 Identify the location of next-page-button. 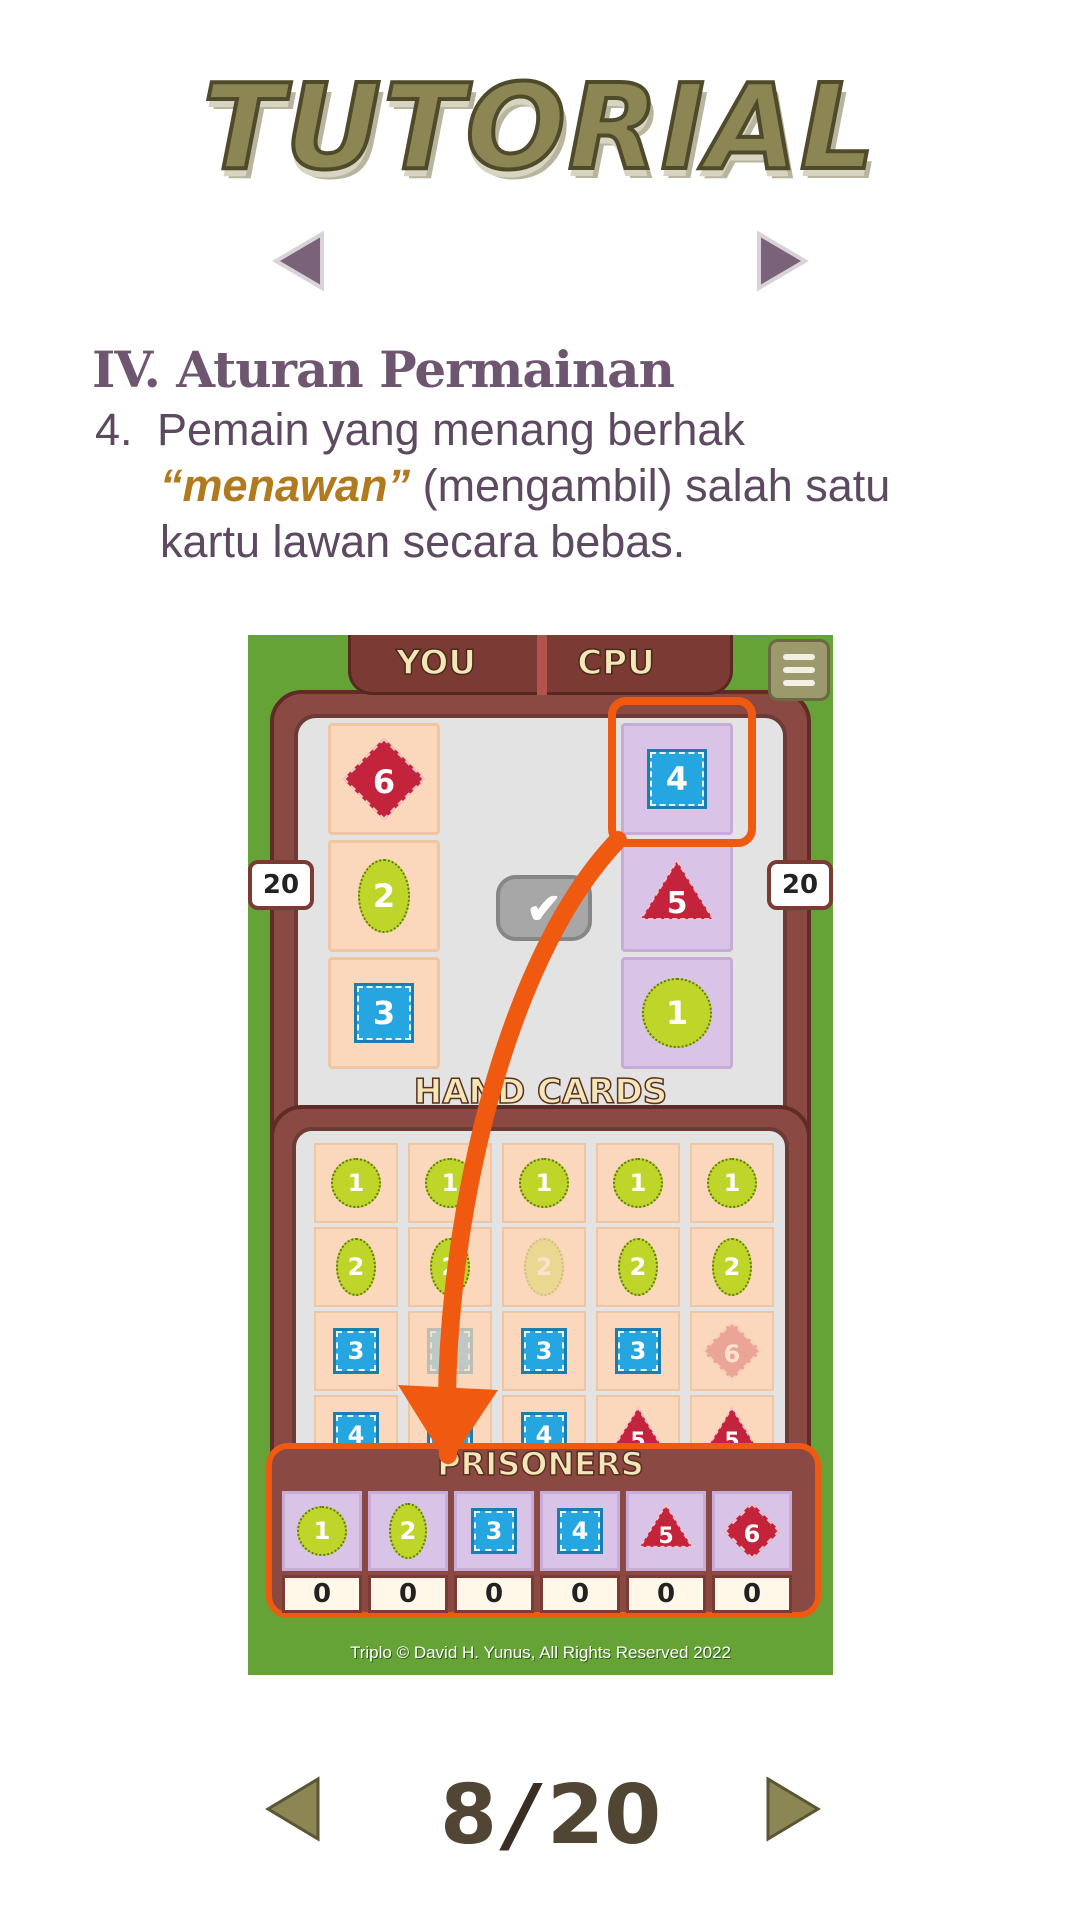
(794, 1809).